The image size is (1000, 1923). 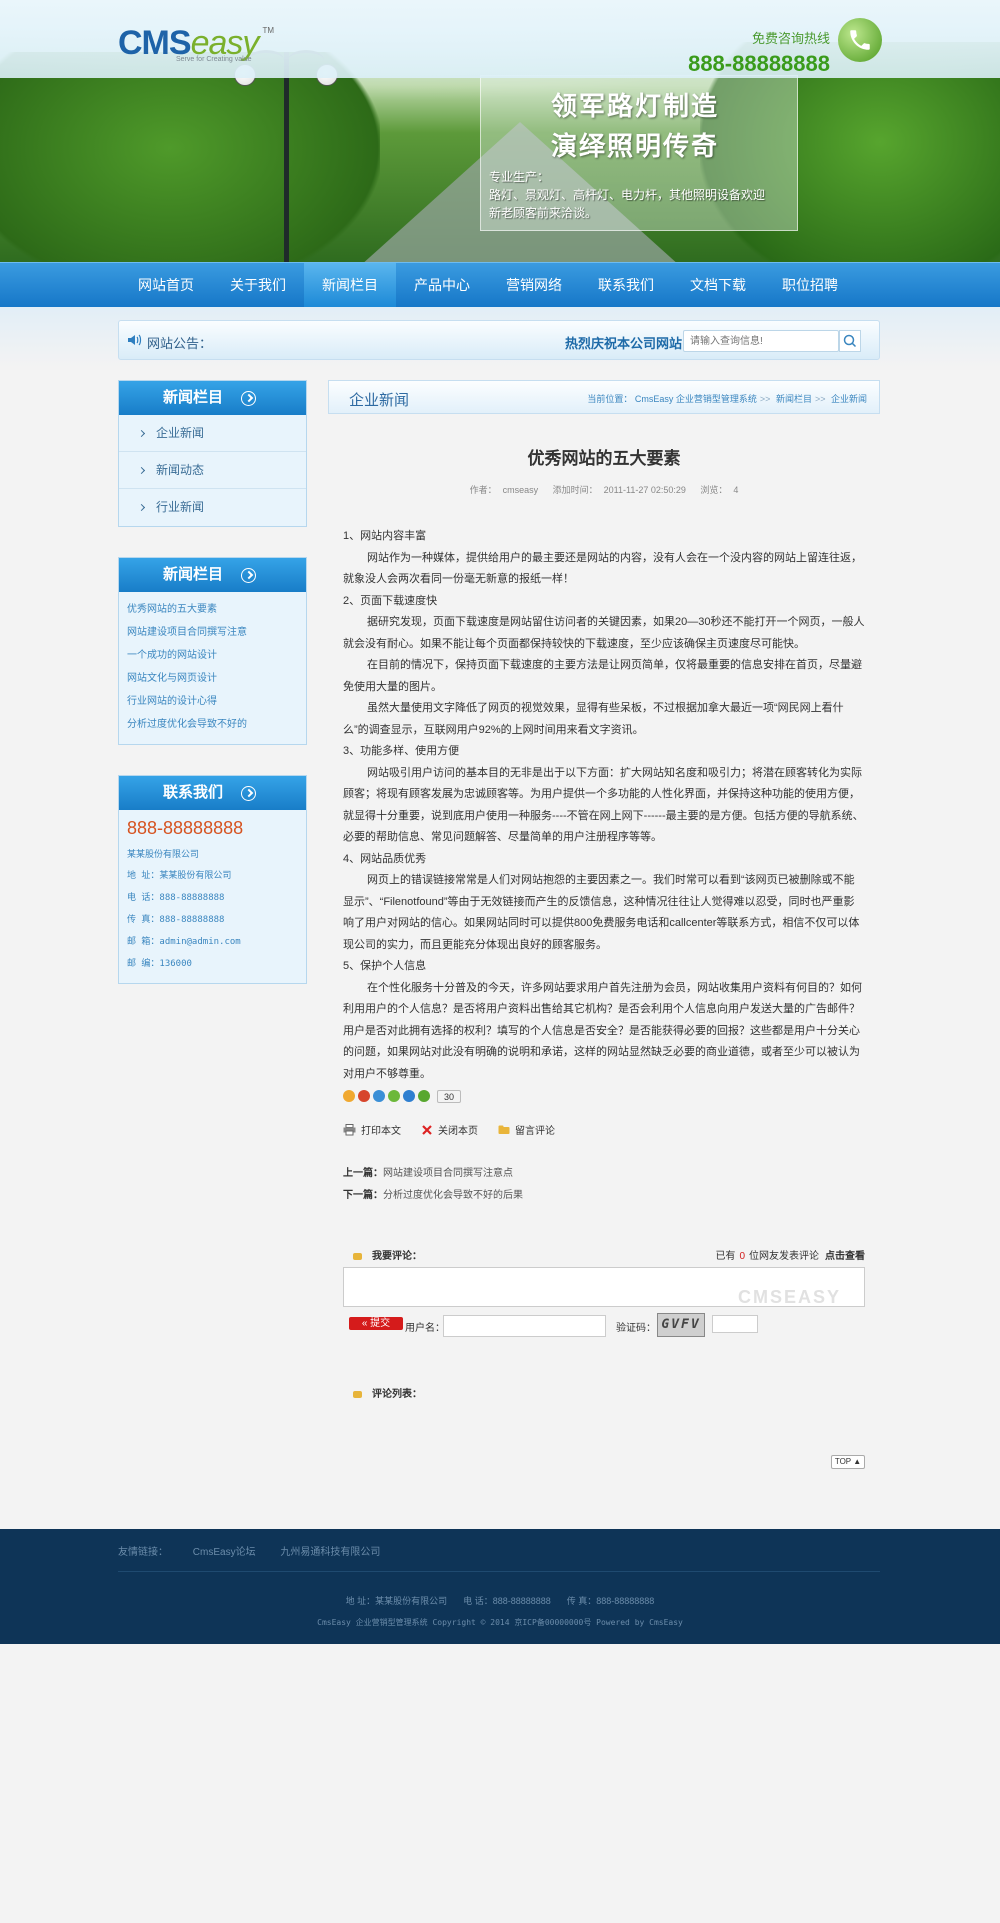 What do you see at coordinates (385, 966) in the screenshot?
I see `article-heading: 5、保护个人信息` at bounding box center [385, 966].